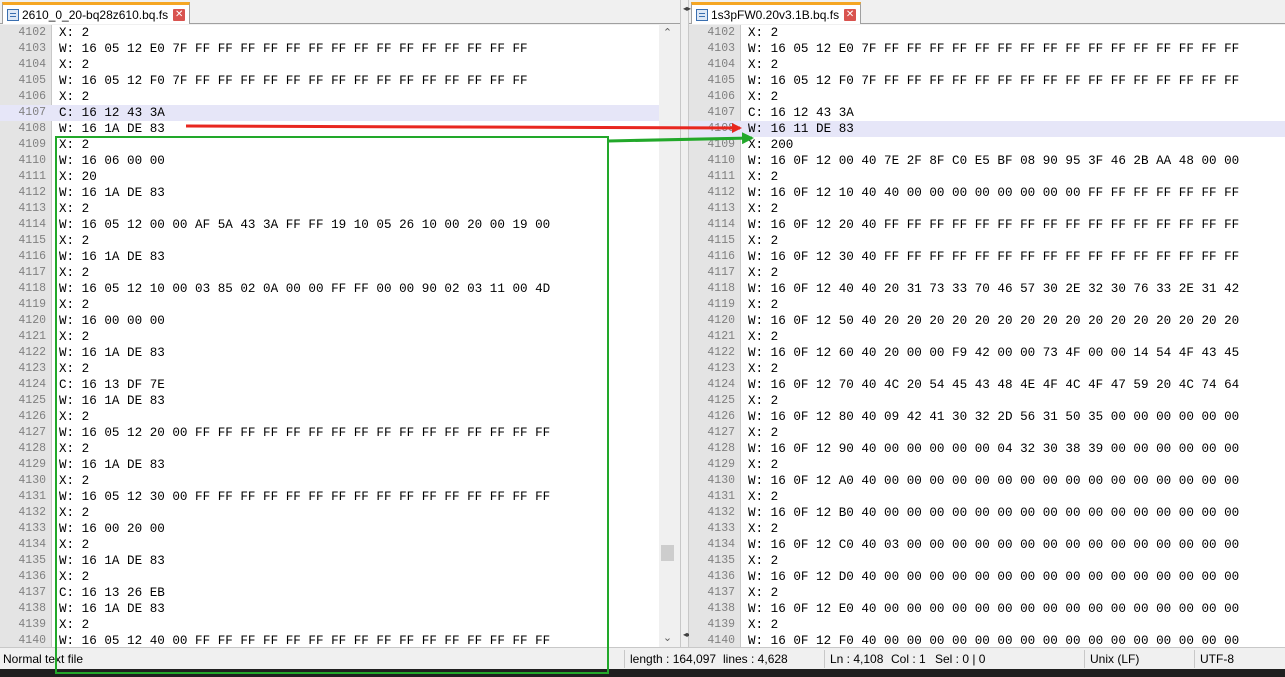 The height and width of the screenshot is (677, 1285). I want to click on text-line: 4138 W: 16 1A DE 83, so click(329, 609).